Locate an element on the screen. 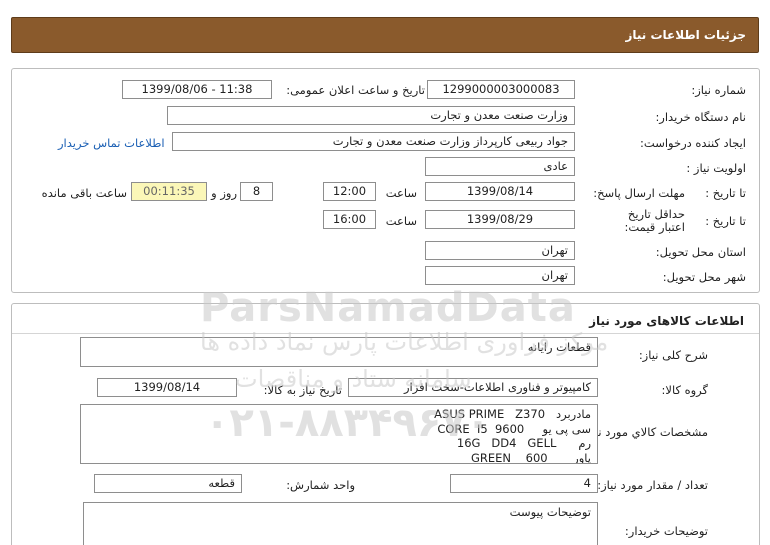  page-header: جزئیات اطلاعات نیاز is located at coordinates (385, 35).